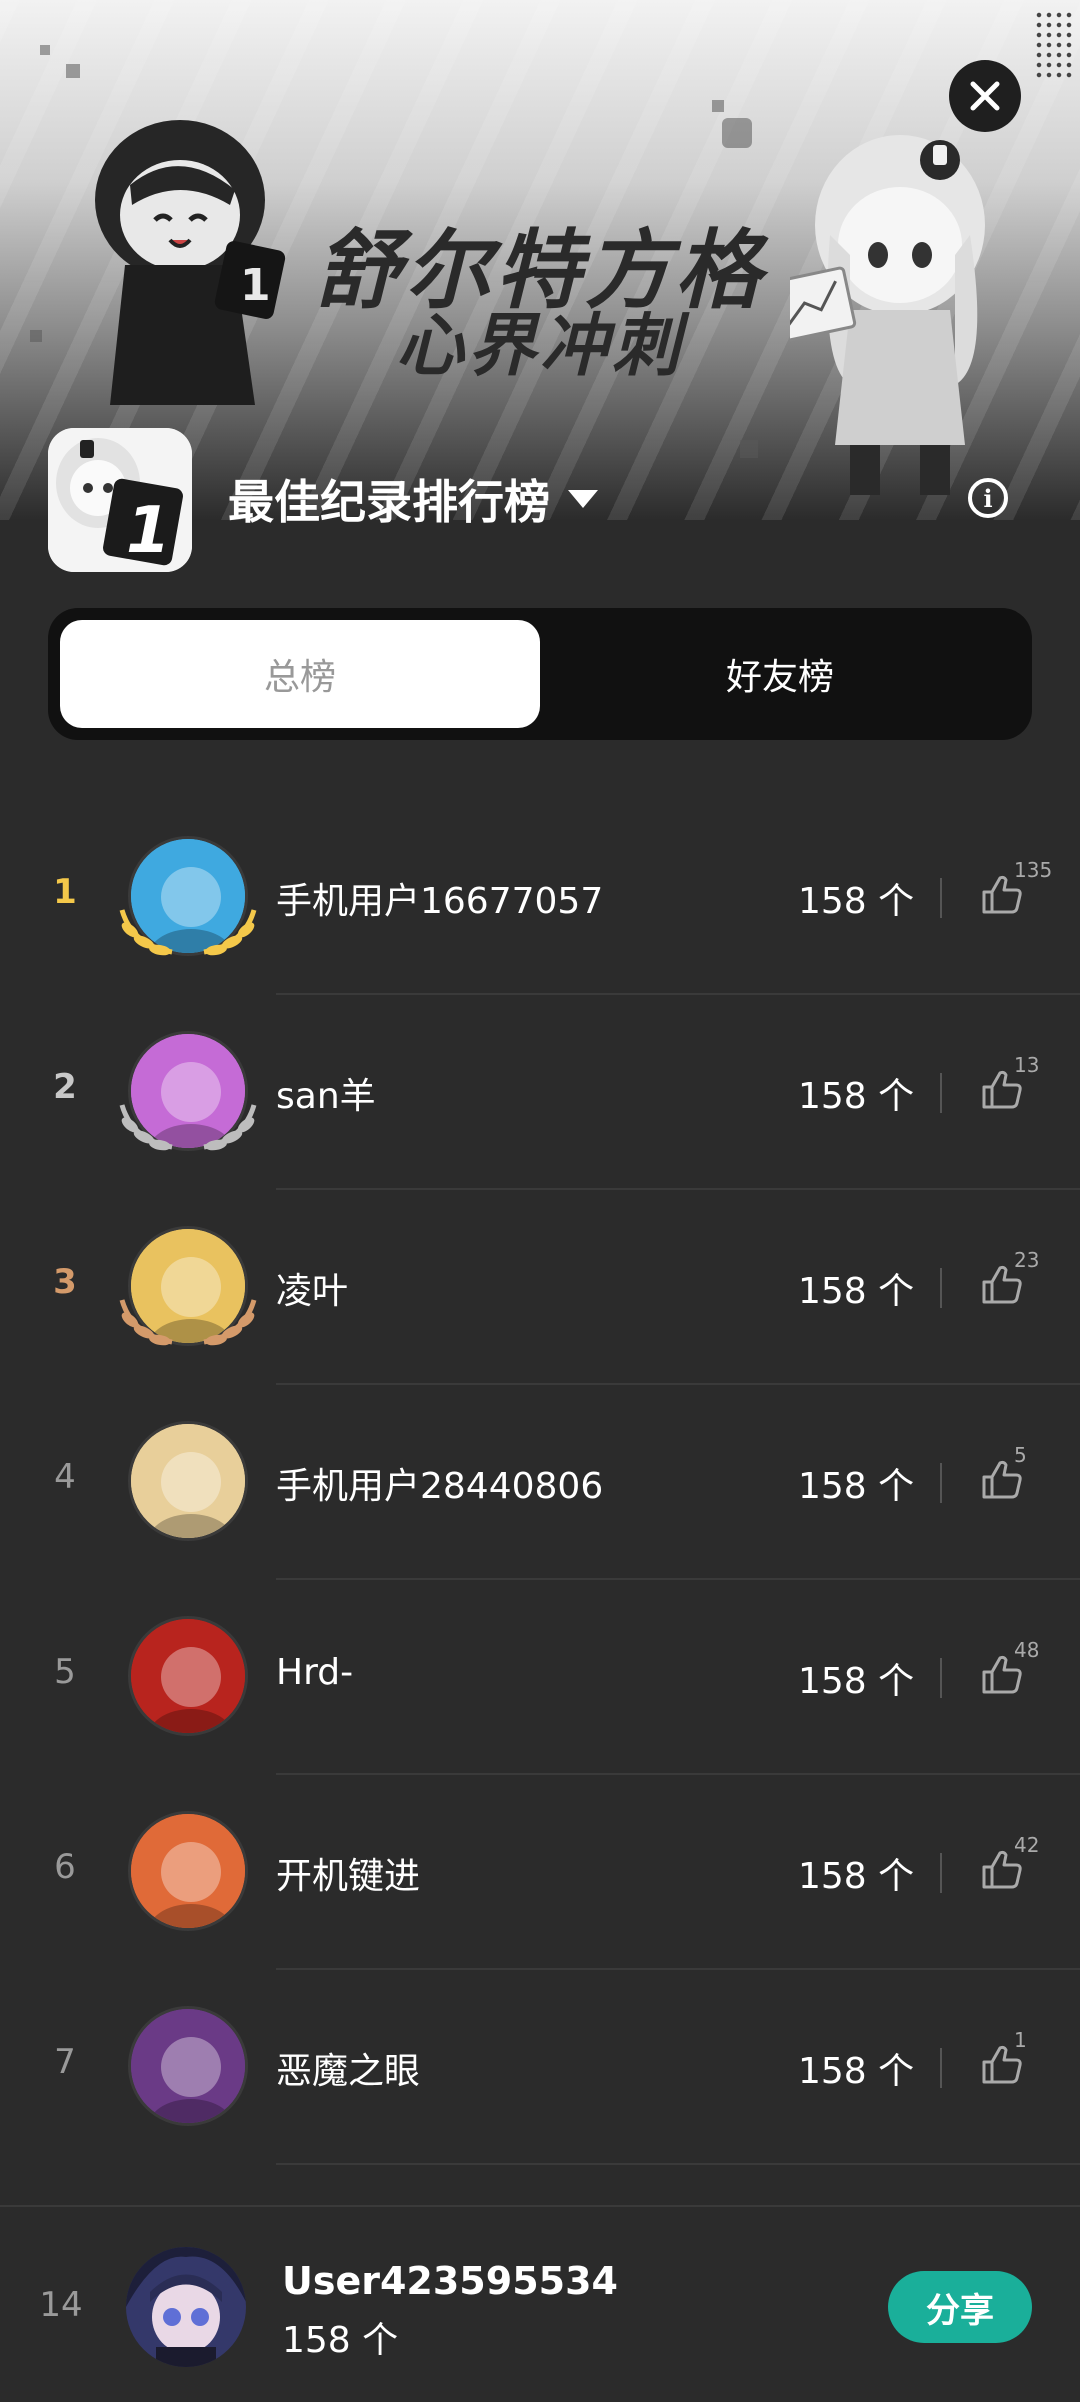  Describe the element at coordinates (348, 1876) in the screenshot. I see `username: 开机键进` at that location.